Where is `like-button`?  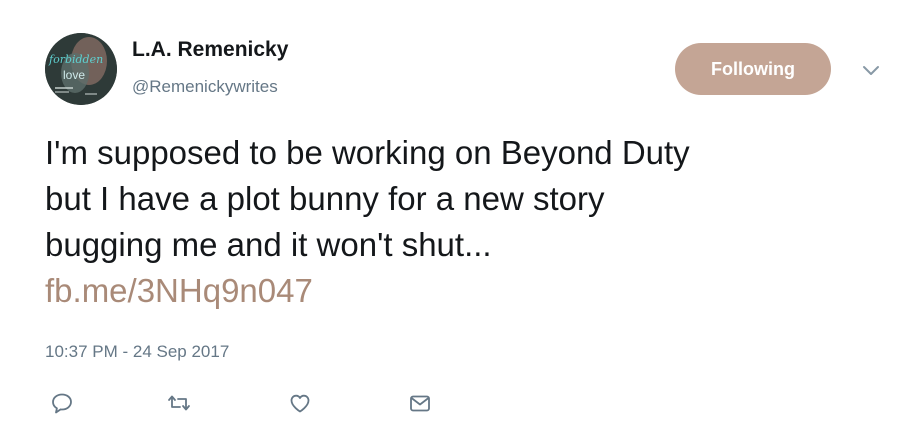
like-button is located at coordinates (300, 403).